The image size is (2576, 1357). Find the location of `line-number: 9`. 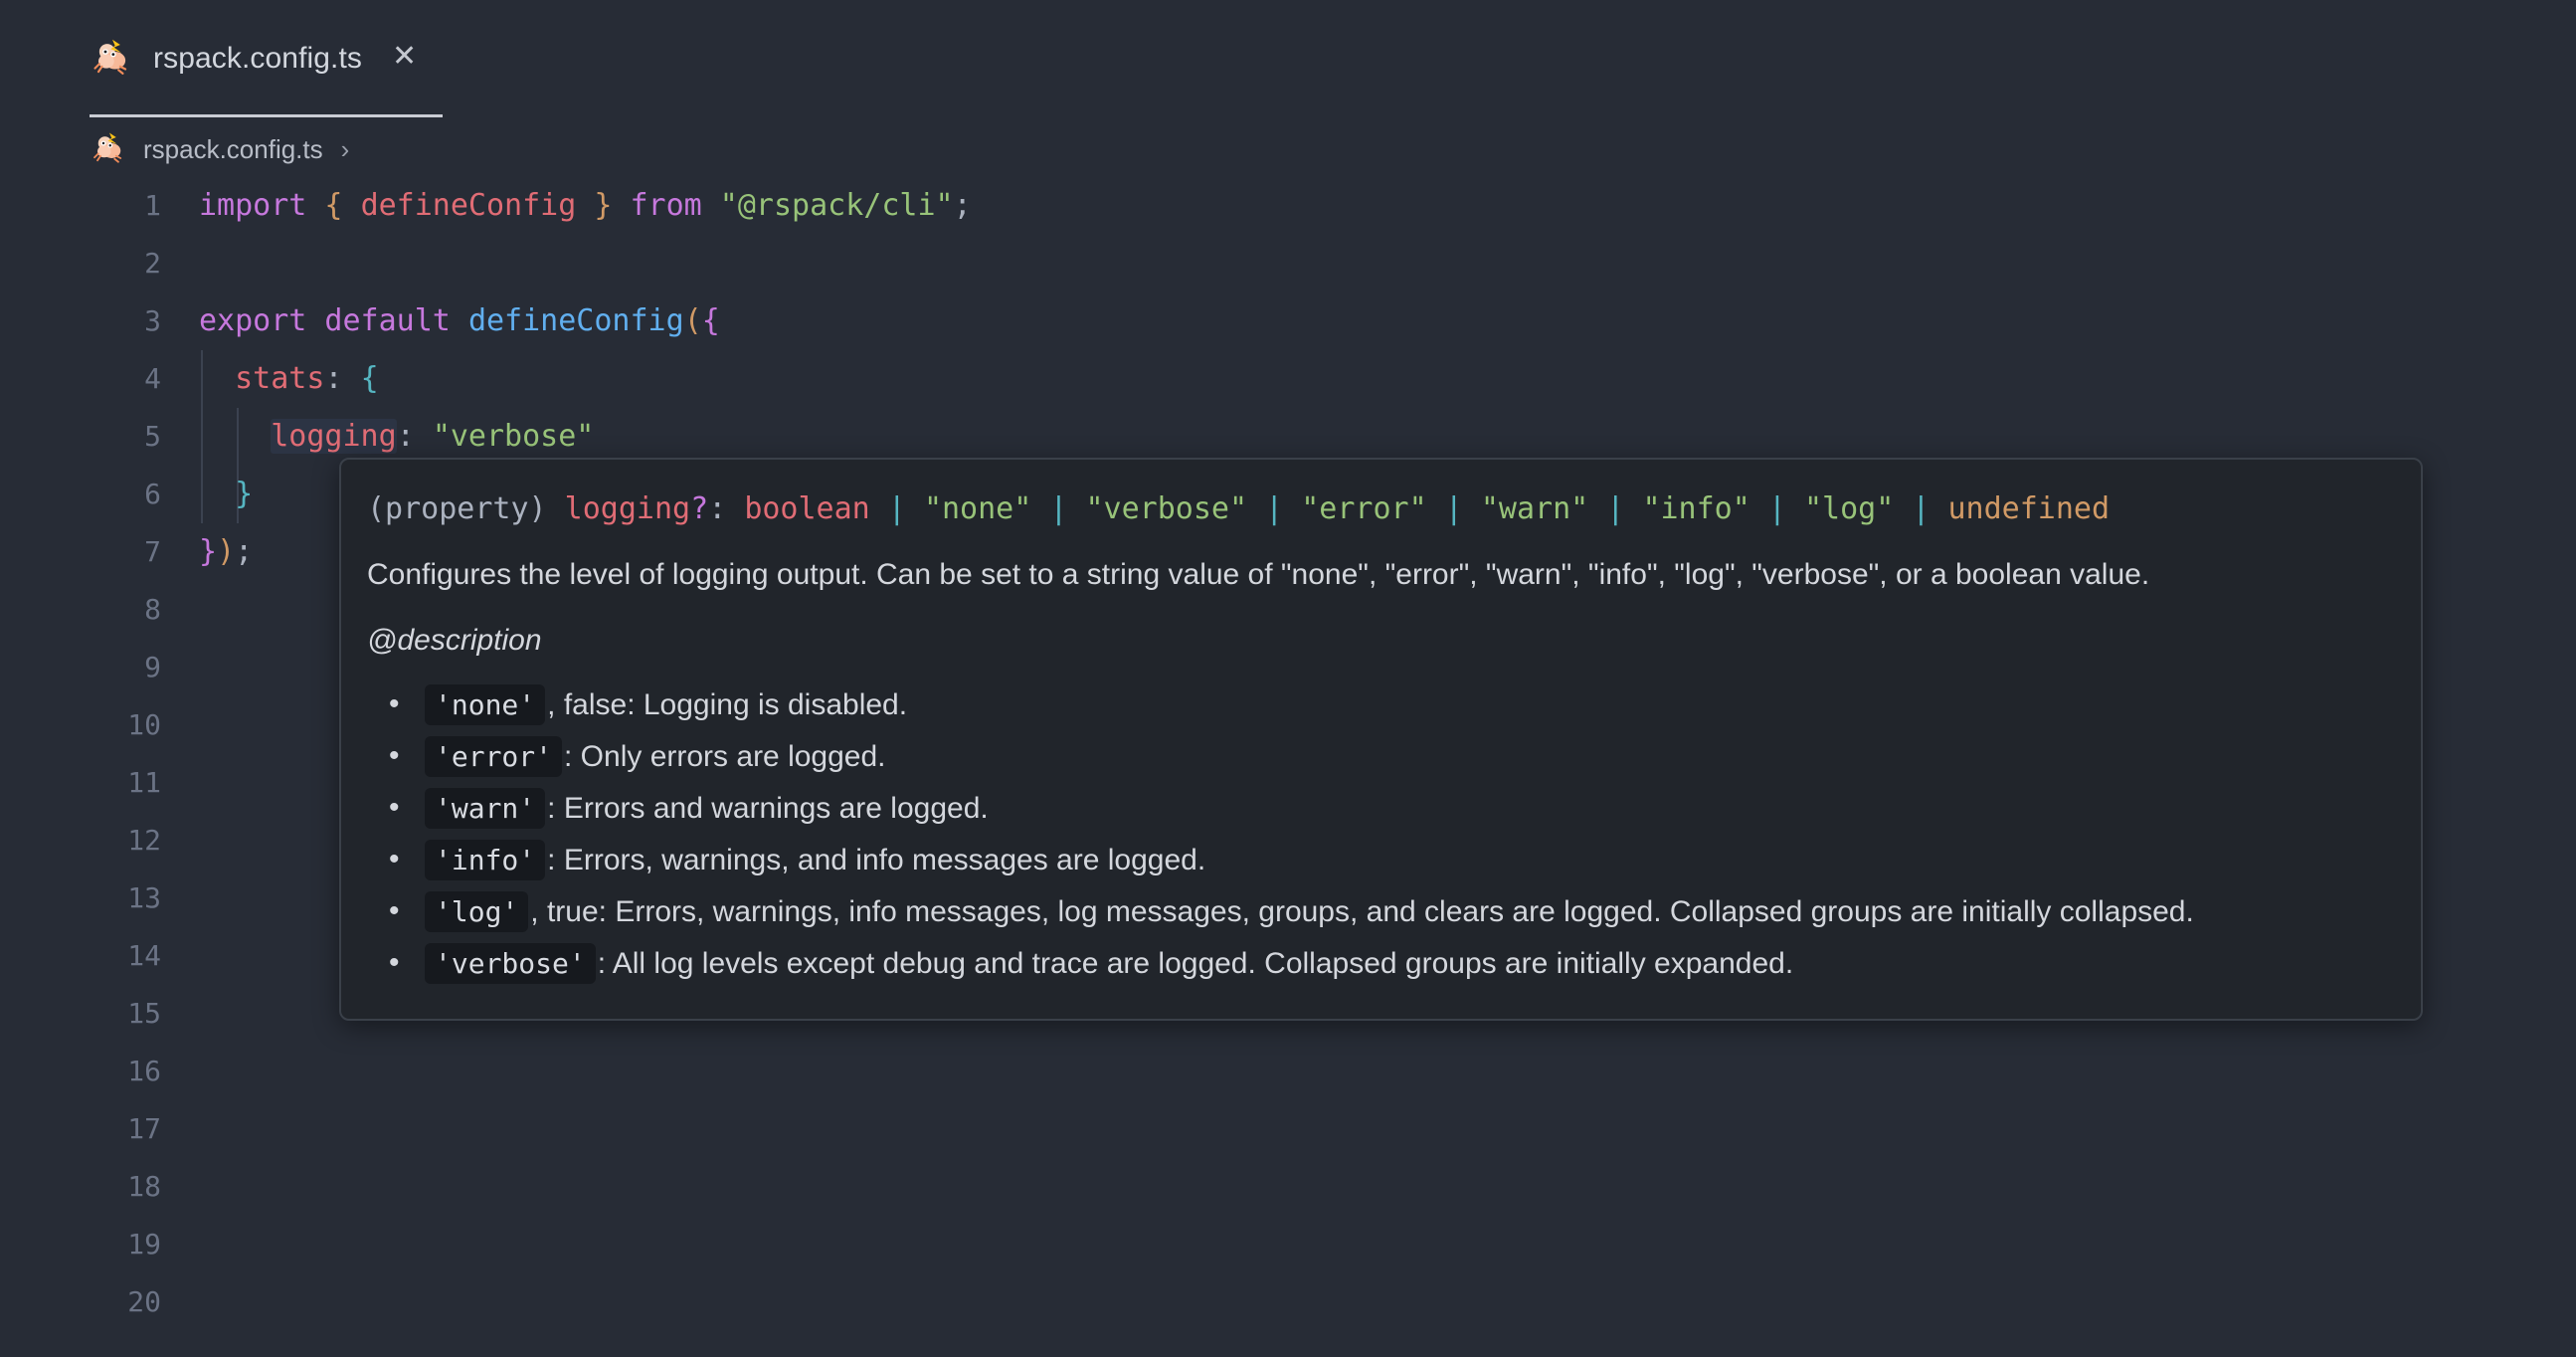

line-number: 9 is located at coordinates (152, 667).